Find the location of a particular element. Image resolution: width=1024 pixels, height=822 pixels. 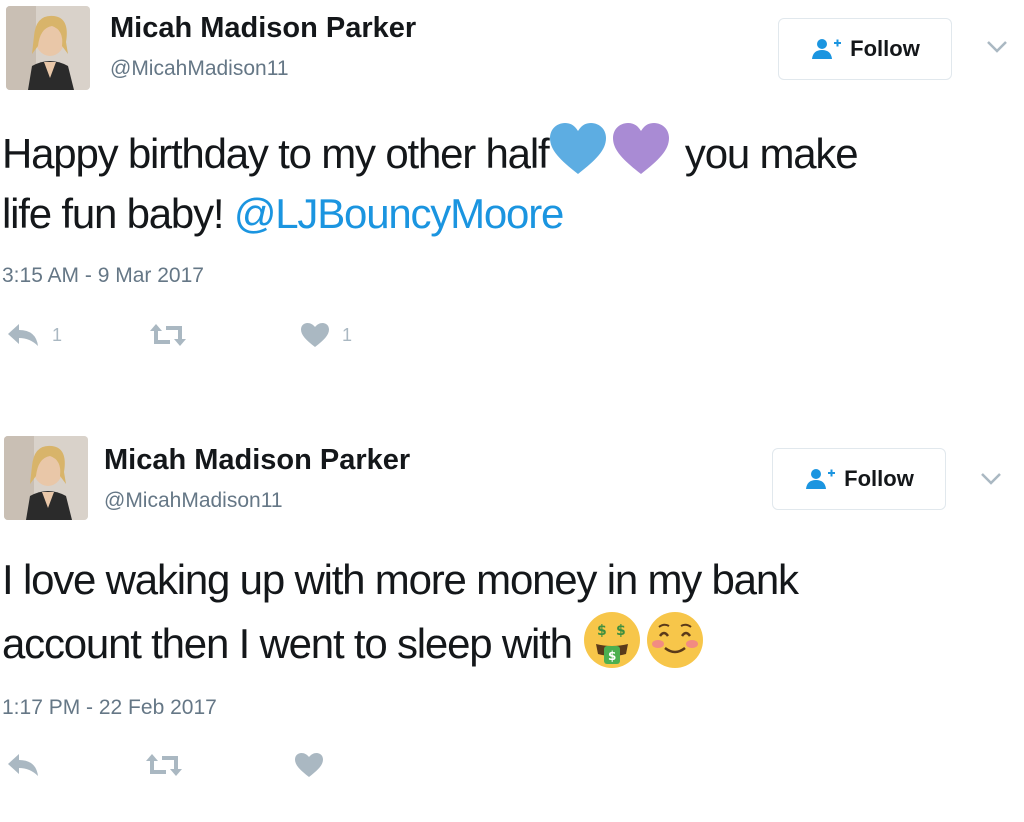

like-button: 1 is located at coordinates (326, 335).